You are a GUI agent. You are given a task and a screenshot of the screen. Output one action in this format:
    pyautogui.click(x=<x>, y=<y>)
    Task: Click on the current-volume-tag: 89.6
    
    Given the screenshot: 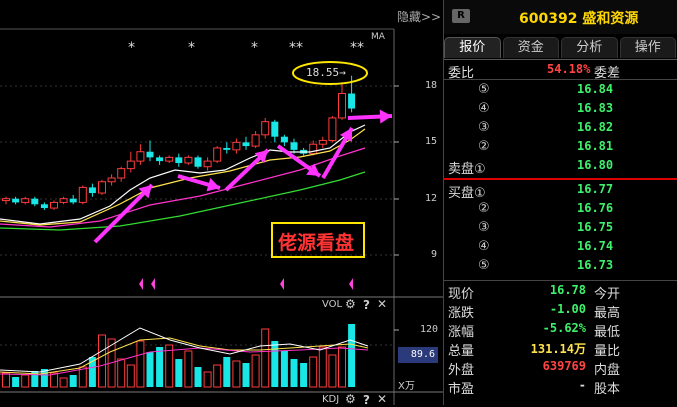 What is the action you would take?
    pyautogui.click(x=418, y=355)
    